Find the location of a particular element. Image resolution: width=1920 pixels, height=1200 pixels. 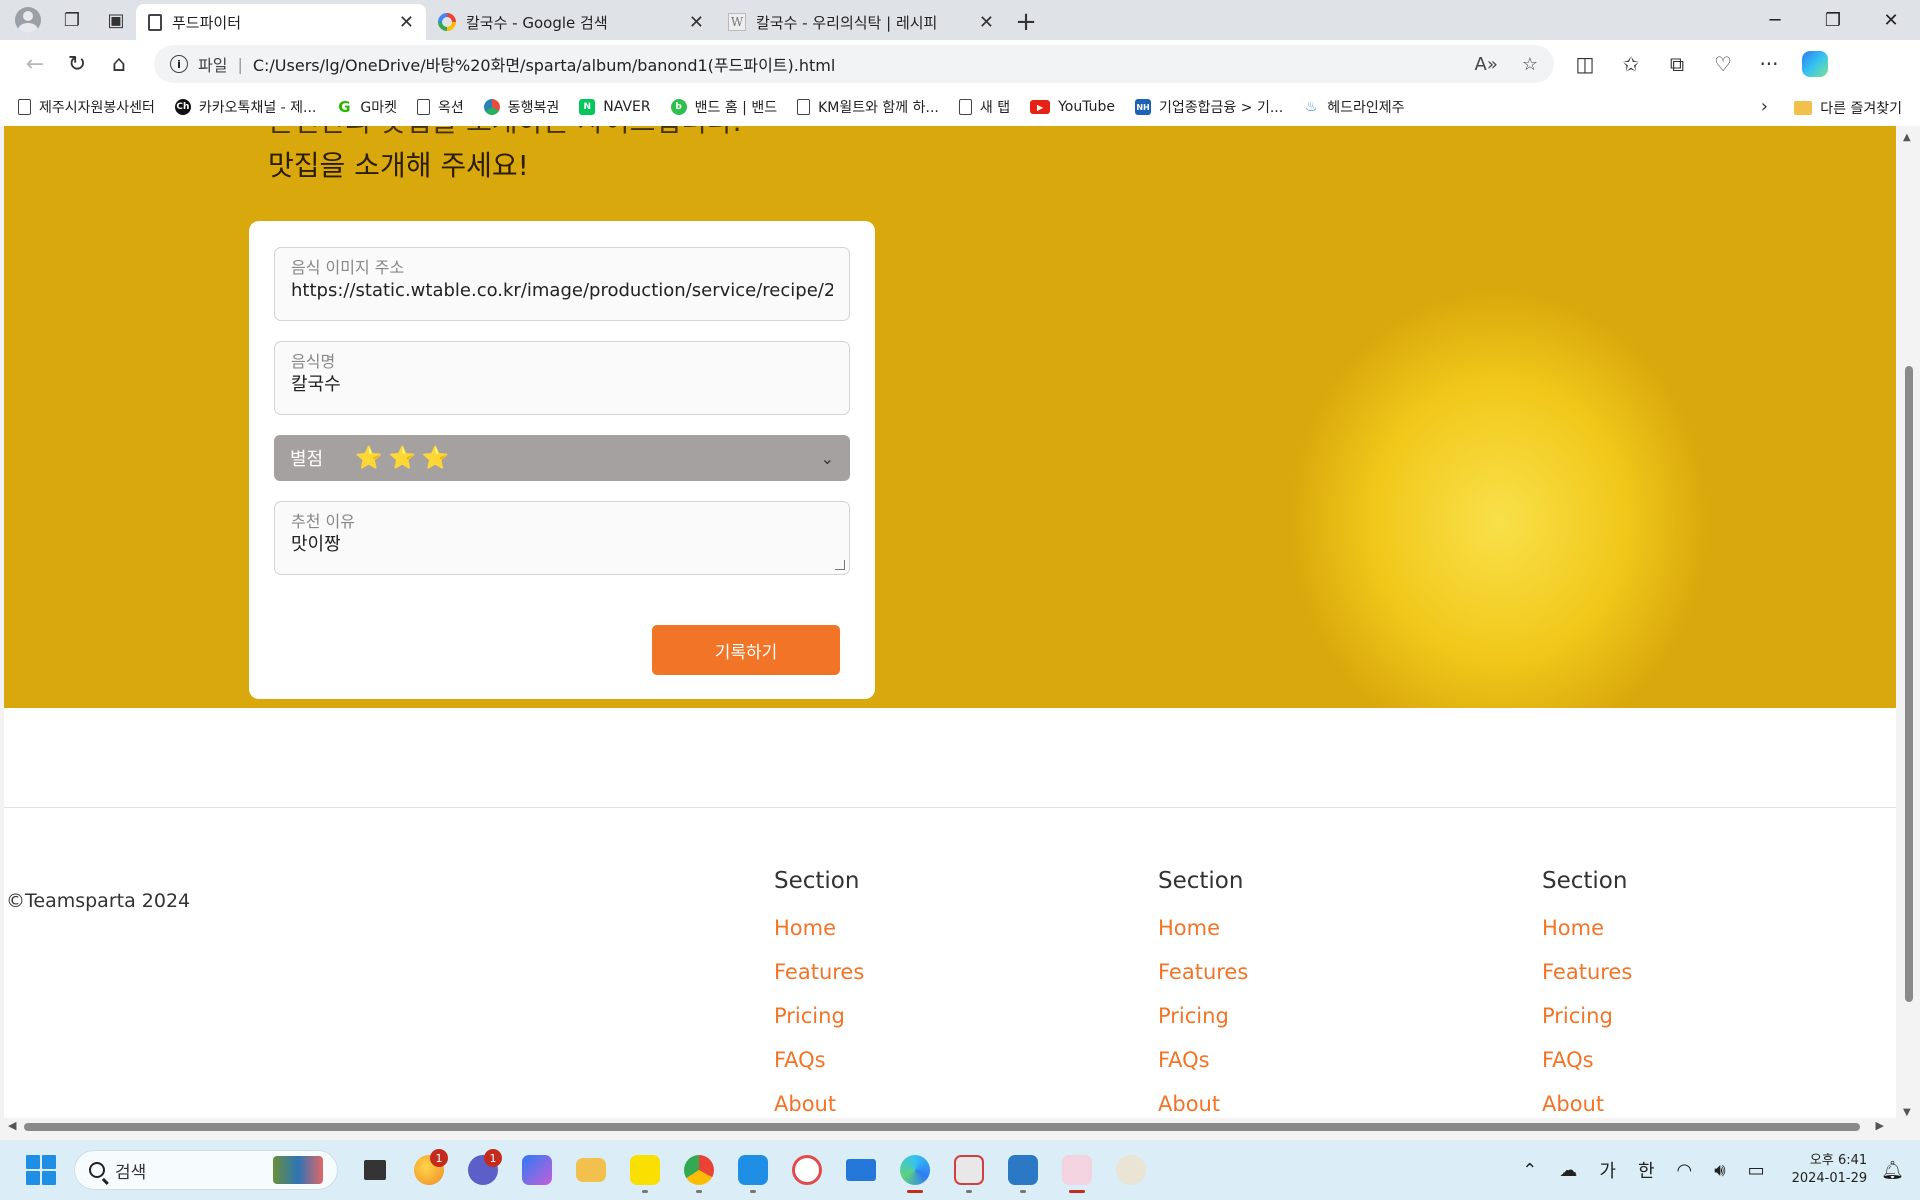

restore-button: ❐ is located at coordinates (1833, 20).